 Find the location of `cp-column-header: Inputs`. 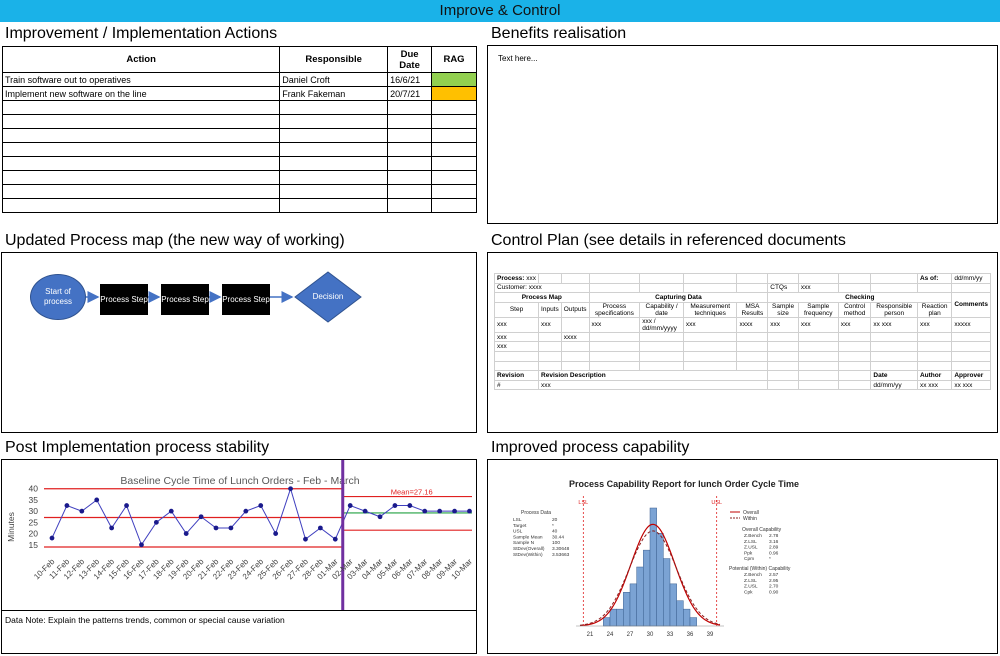

cp-column-header: Inputs is located at coordinates (550, 309).